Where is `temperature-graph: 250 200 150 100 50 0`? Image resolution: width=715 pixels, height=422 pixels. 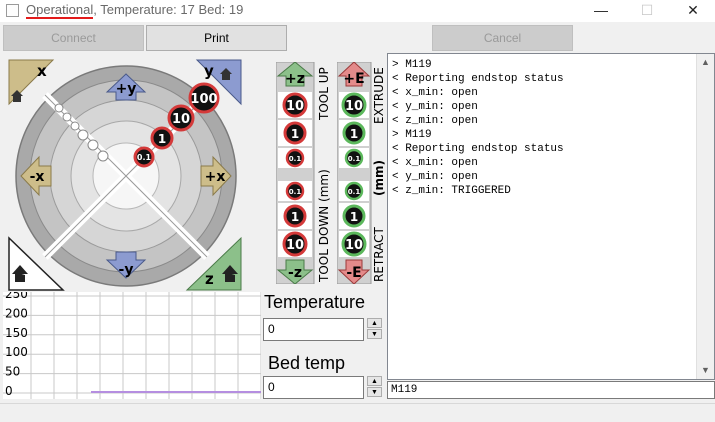 temperature-graph: 250 200 150 100 50 0 is located at coordinates (132, 345).